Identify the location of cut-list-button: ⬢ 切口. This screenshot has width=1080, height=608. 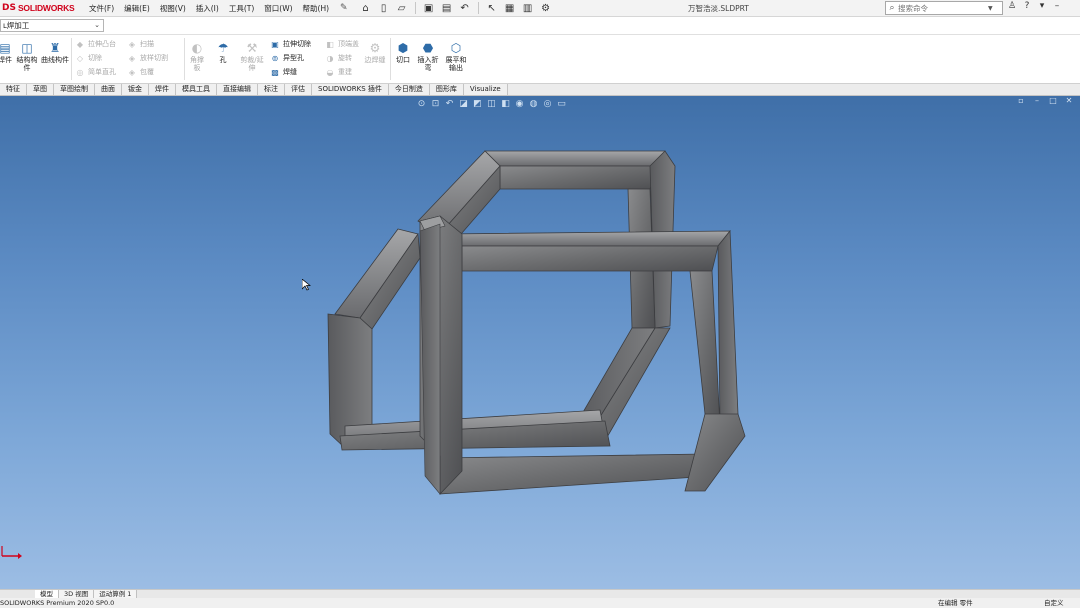
(403, 52).